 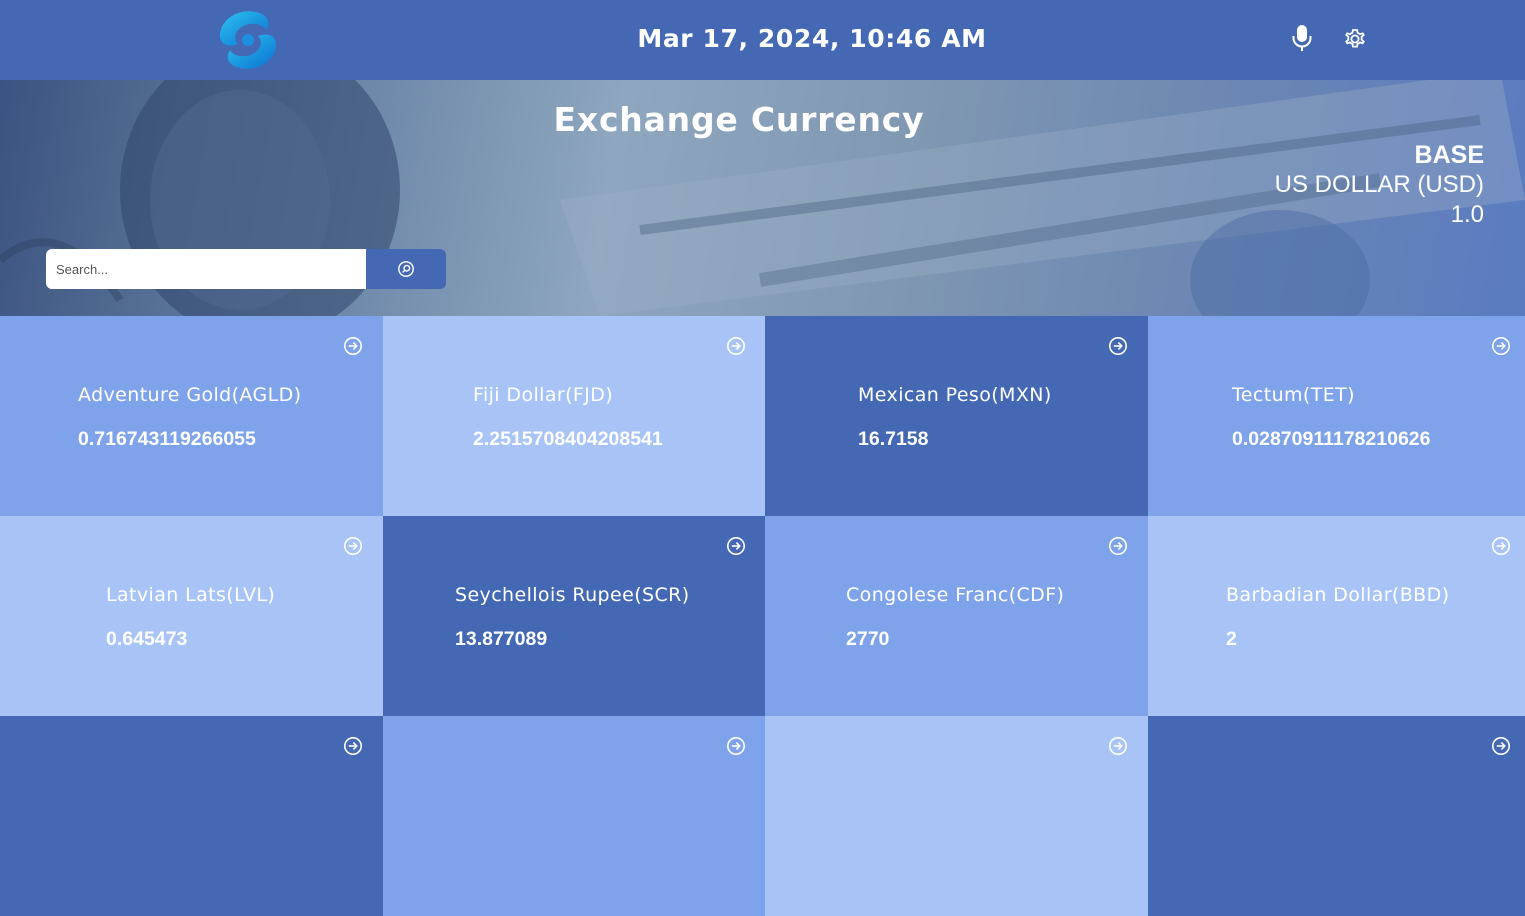 I want to click on currency-rate: 0.716743119266055, so click(x=167, y=439).